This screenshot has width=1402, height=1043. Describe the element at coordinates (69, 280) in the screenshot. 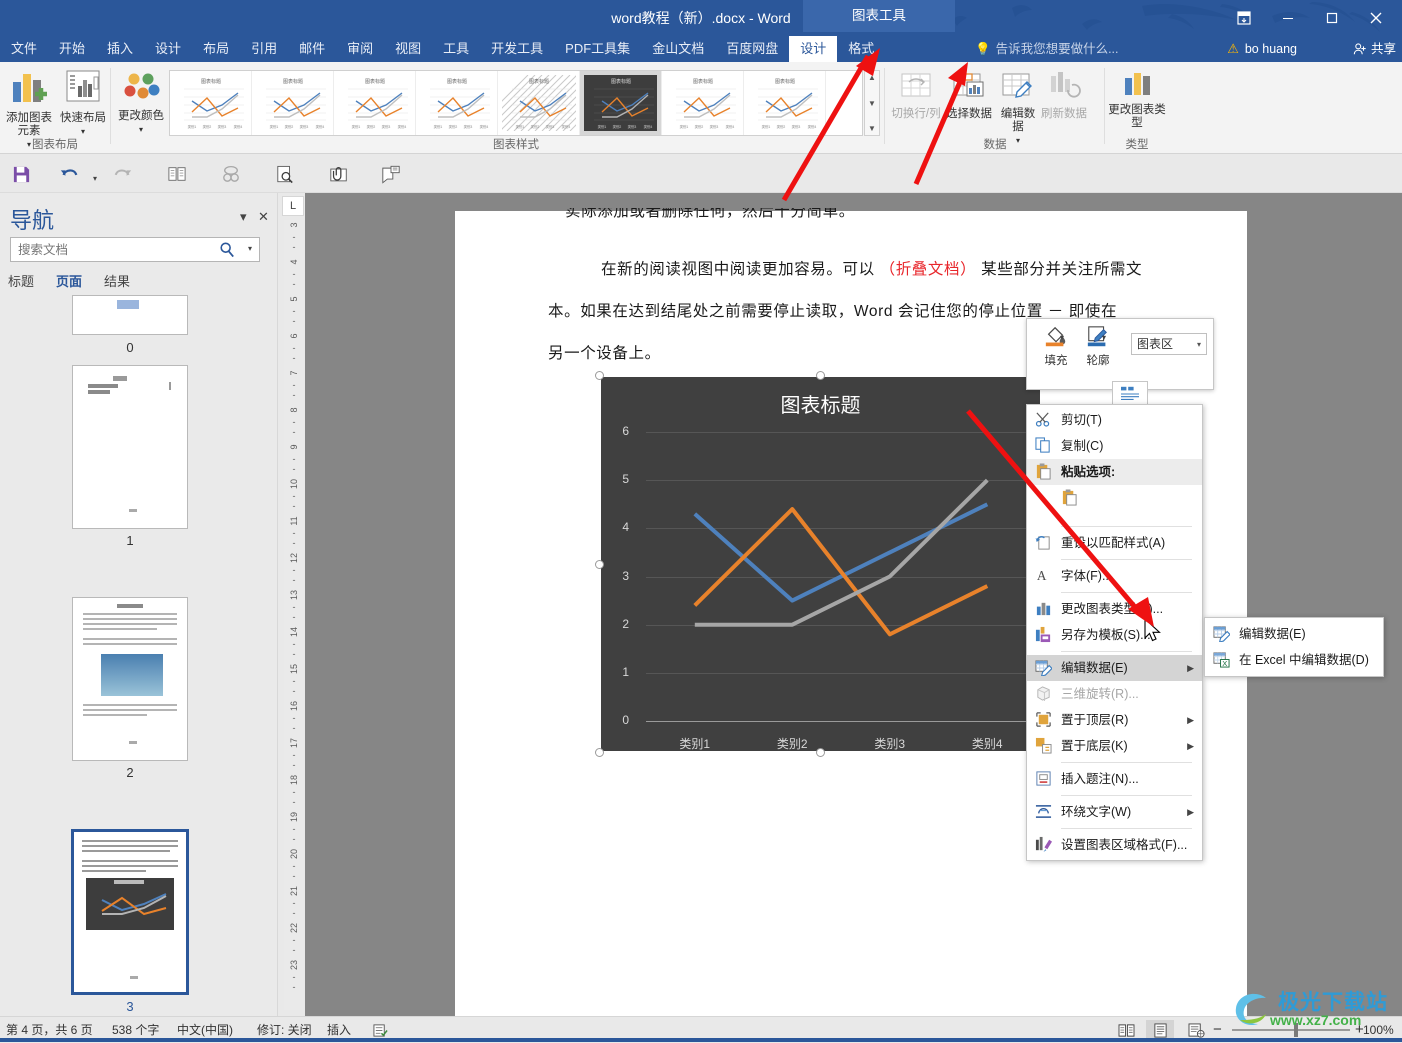

I see `nav-tab-1: 页面` at that location.